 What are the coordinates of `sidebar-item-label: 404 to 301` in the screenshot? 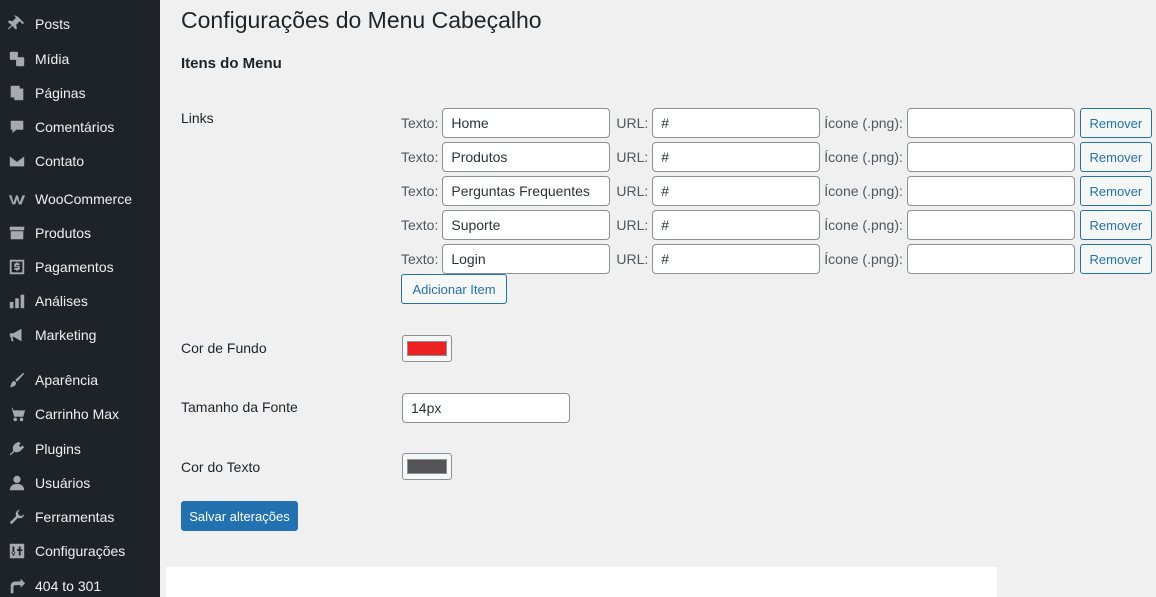 It's located at (68, 586).